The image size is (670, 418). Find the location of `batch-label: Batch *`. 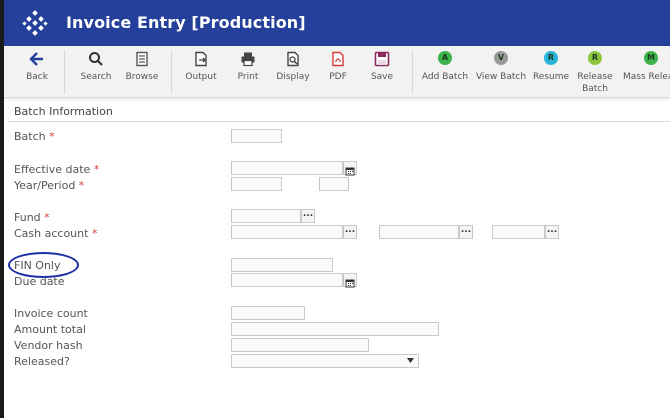

batch-label: Batch * is located at coordinates (34, 136).